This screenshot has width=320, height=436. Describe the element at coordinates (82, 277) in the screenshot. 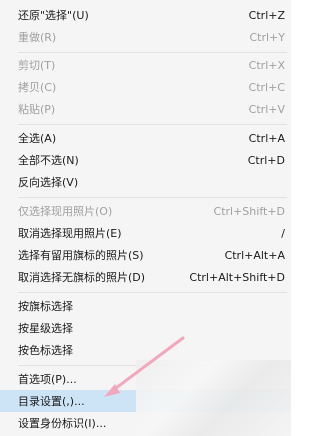

I see `menu-item-label: 取消选择无旗标的照片(D)` at that location.